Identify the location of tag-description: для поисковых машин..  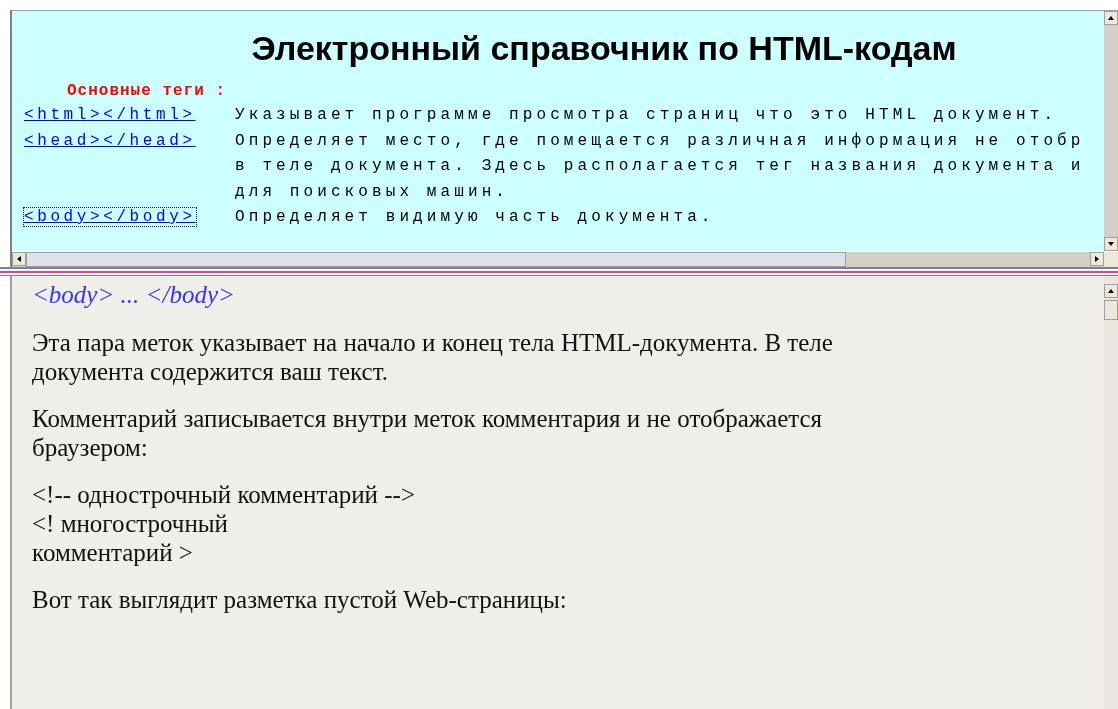
(373, 192).